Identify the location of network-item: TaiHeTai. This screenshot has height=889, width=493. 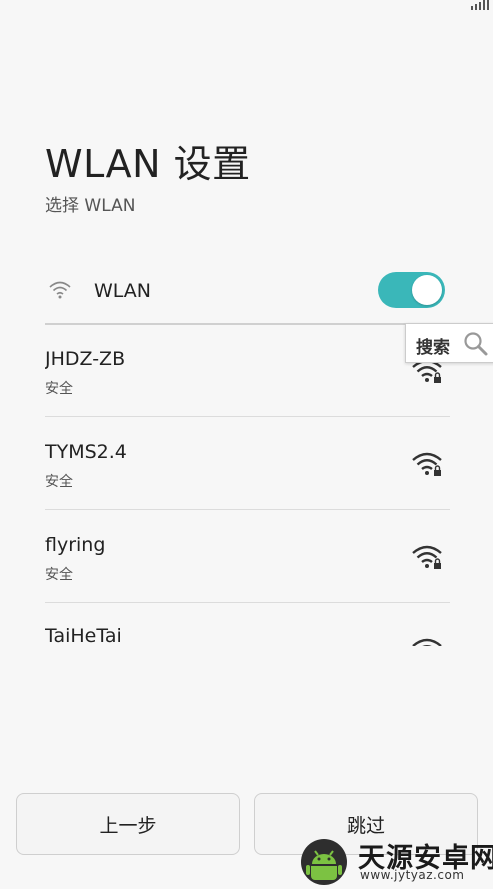
(247, 624).